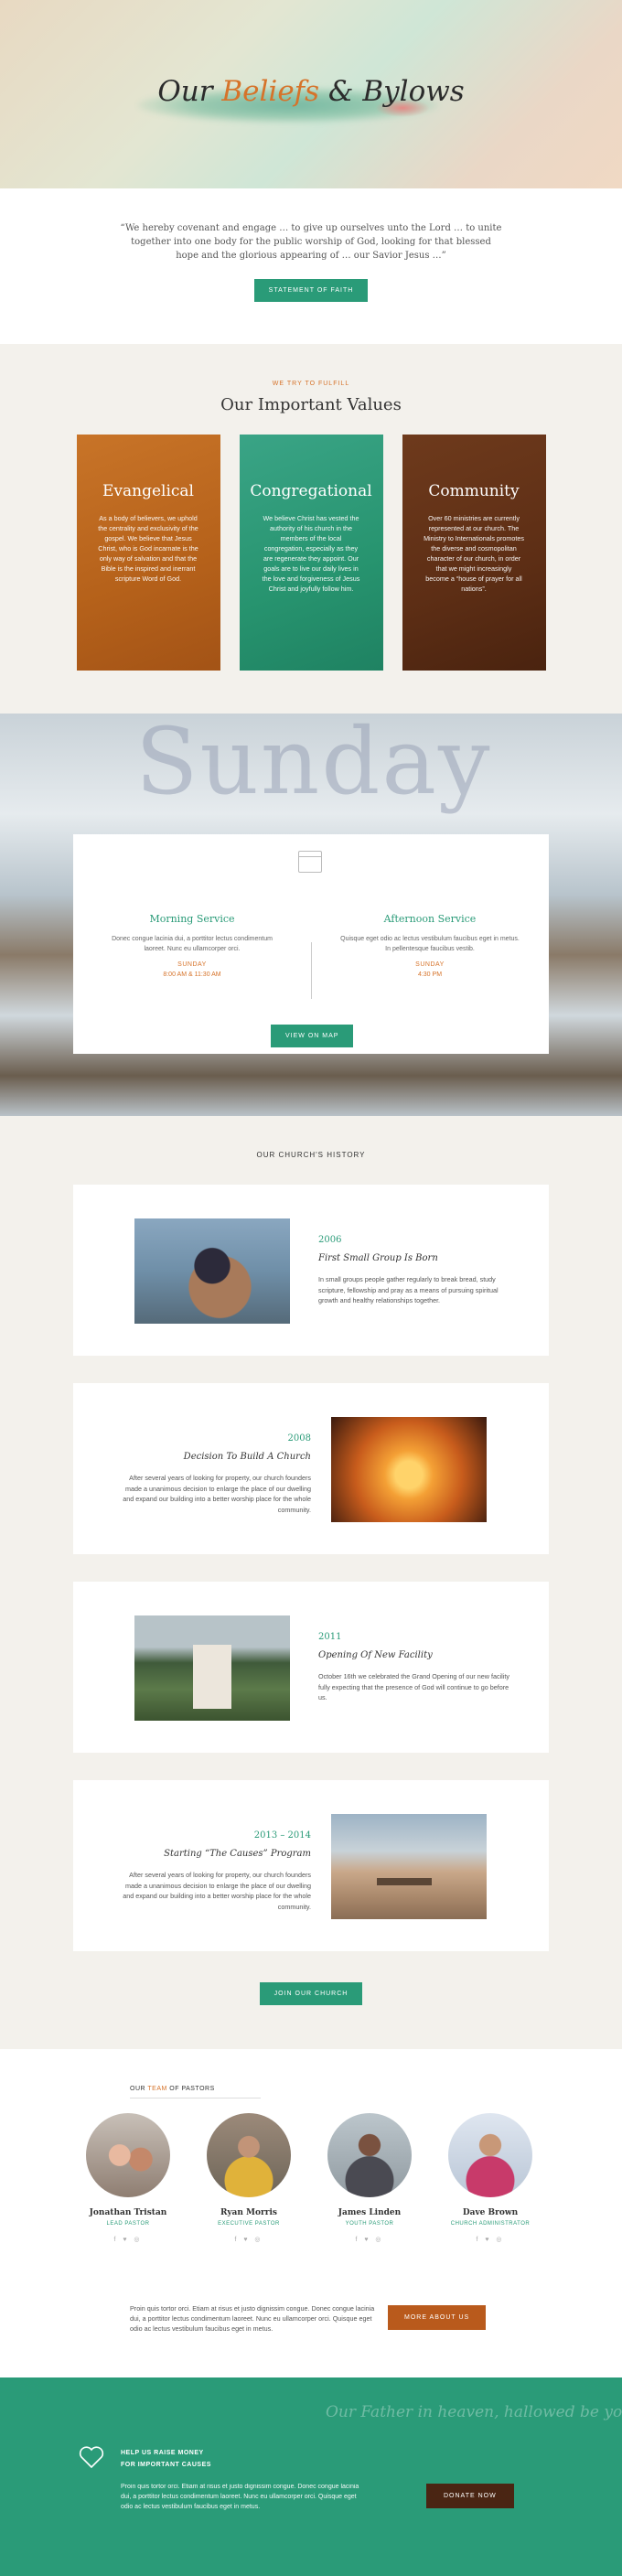 The height and width of the screenshot is (2576, 622). What do you see at coordinates (430, 965) in the screenshot?
I see `afternoon-service-day: SUNDAY` at bounding box center [430, 965].